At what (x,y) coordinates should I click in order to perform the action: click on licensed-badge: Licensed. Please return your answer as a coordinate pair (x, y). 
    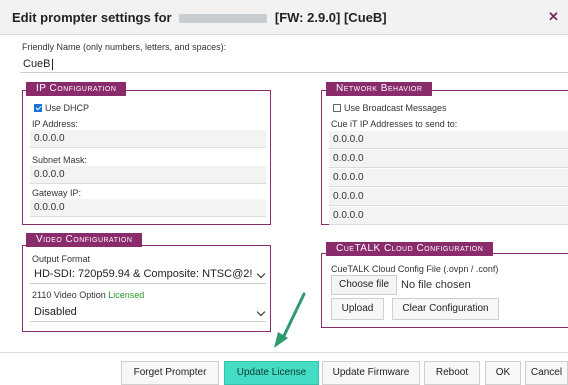
    Looking at the image, I should click on (126, 295).